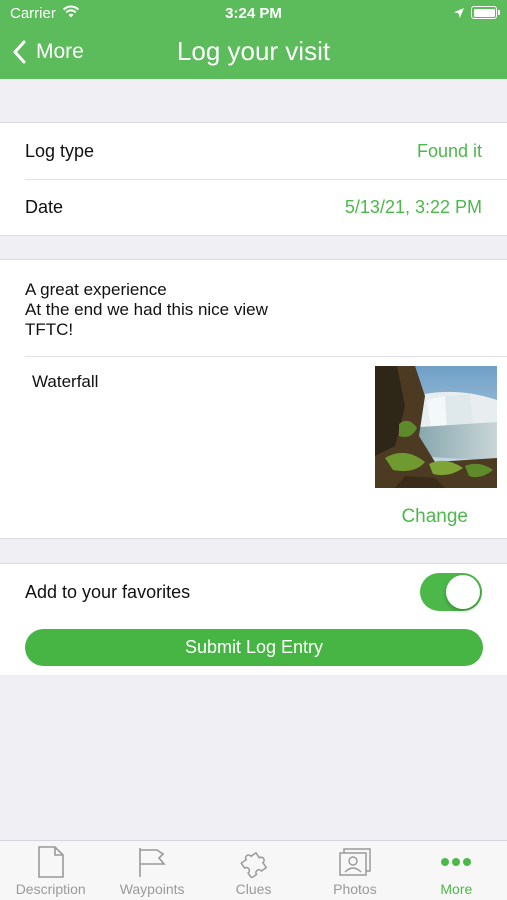  I want to click on tab-label: Photos, so click(355, 889).